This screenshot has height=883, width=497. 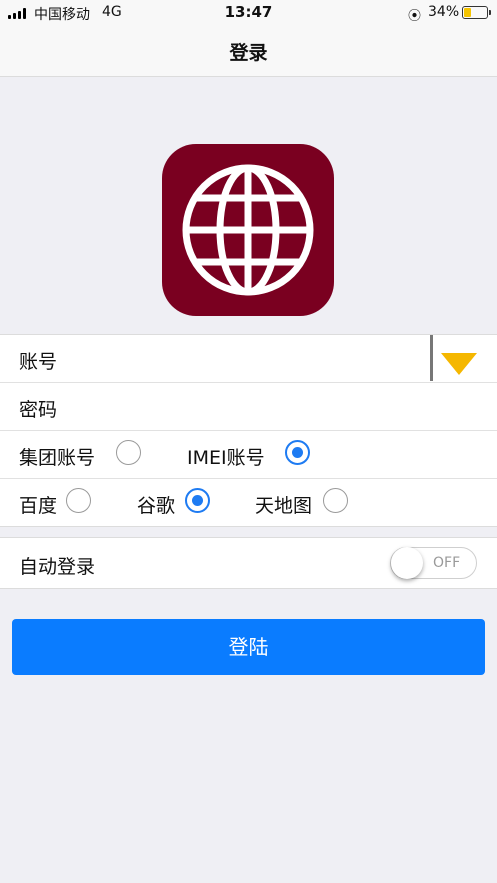 I want to click on account-type-row: 集团账号 IMEI账号, so click(x=248, y=455).